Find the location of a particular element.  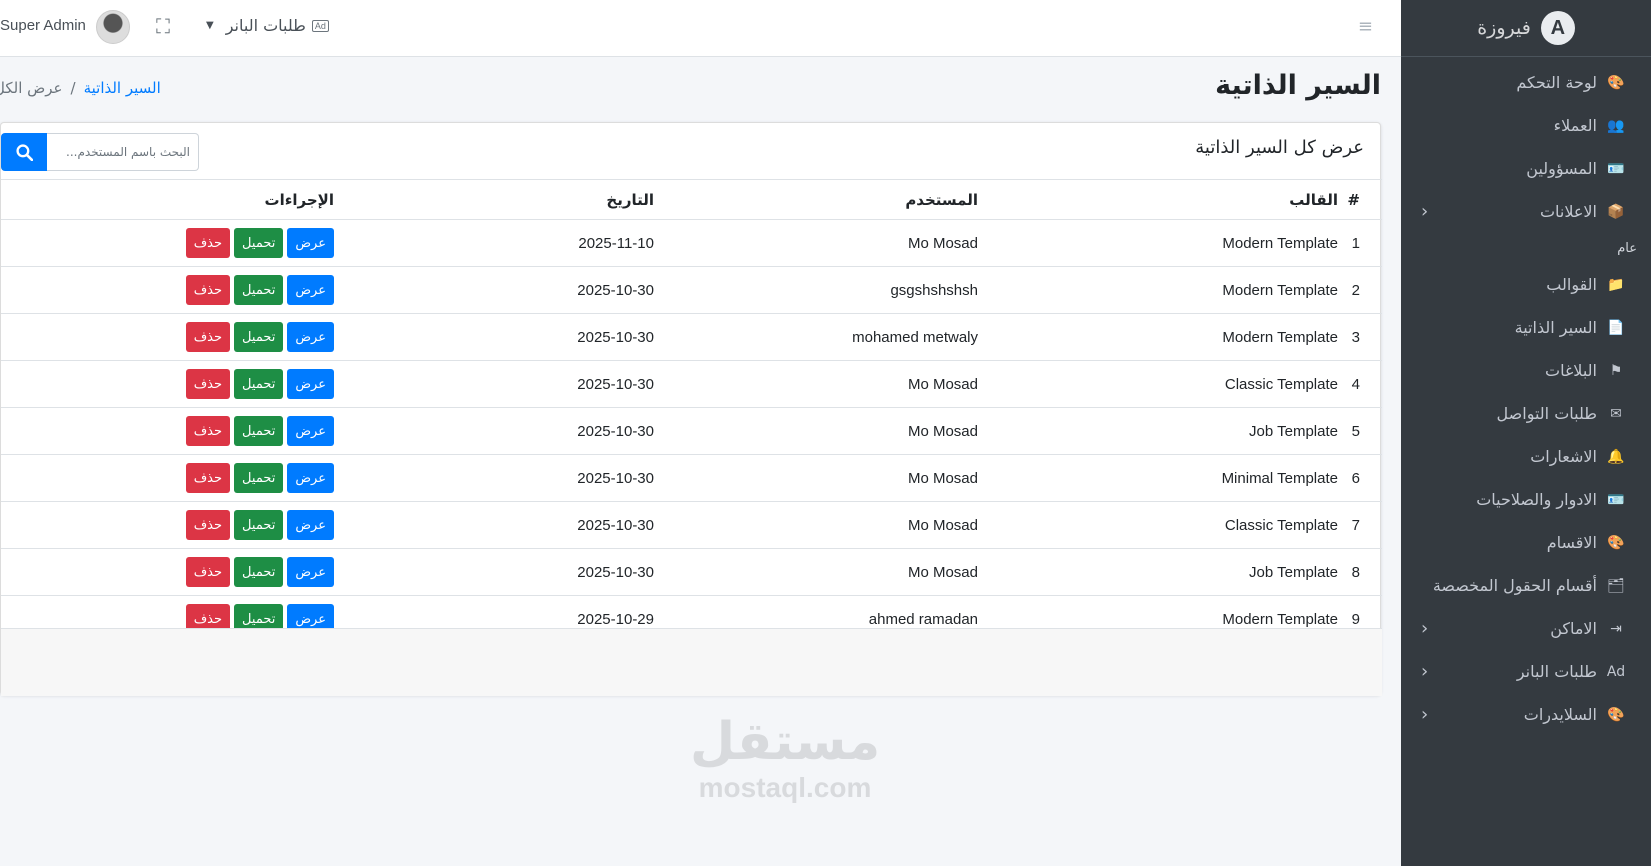

card-title: عرض كل السير الذاتية is located at coordinates (1279, 147).